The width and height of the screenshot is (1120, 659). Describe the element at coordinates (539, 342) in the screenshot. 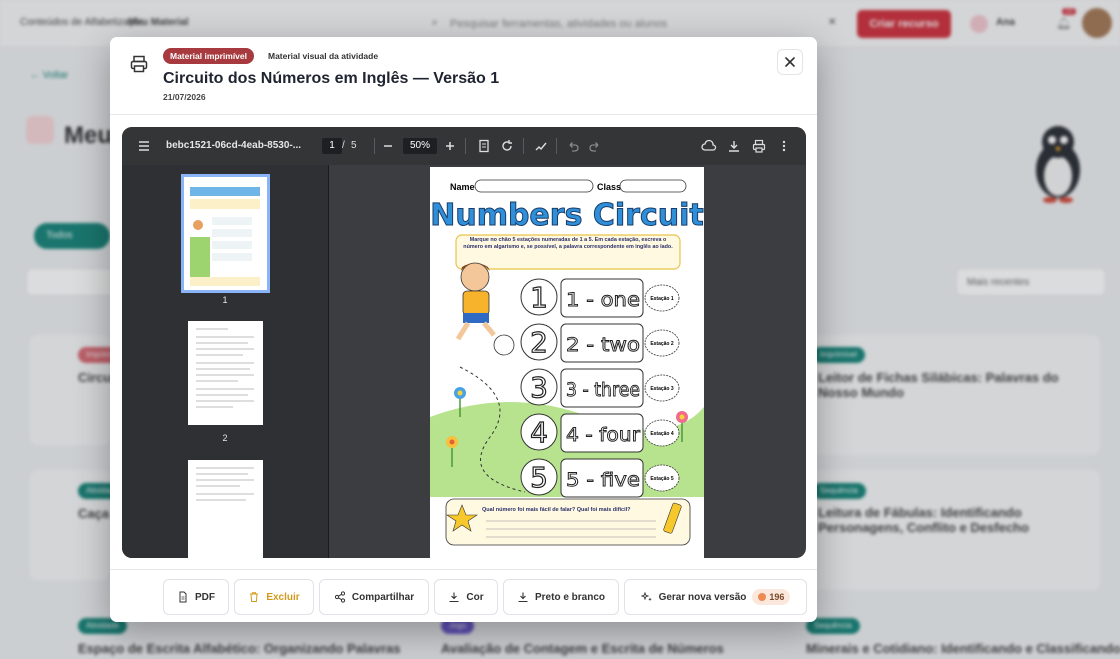

I see `ws-digit: 2` at that location.